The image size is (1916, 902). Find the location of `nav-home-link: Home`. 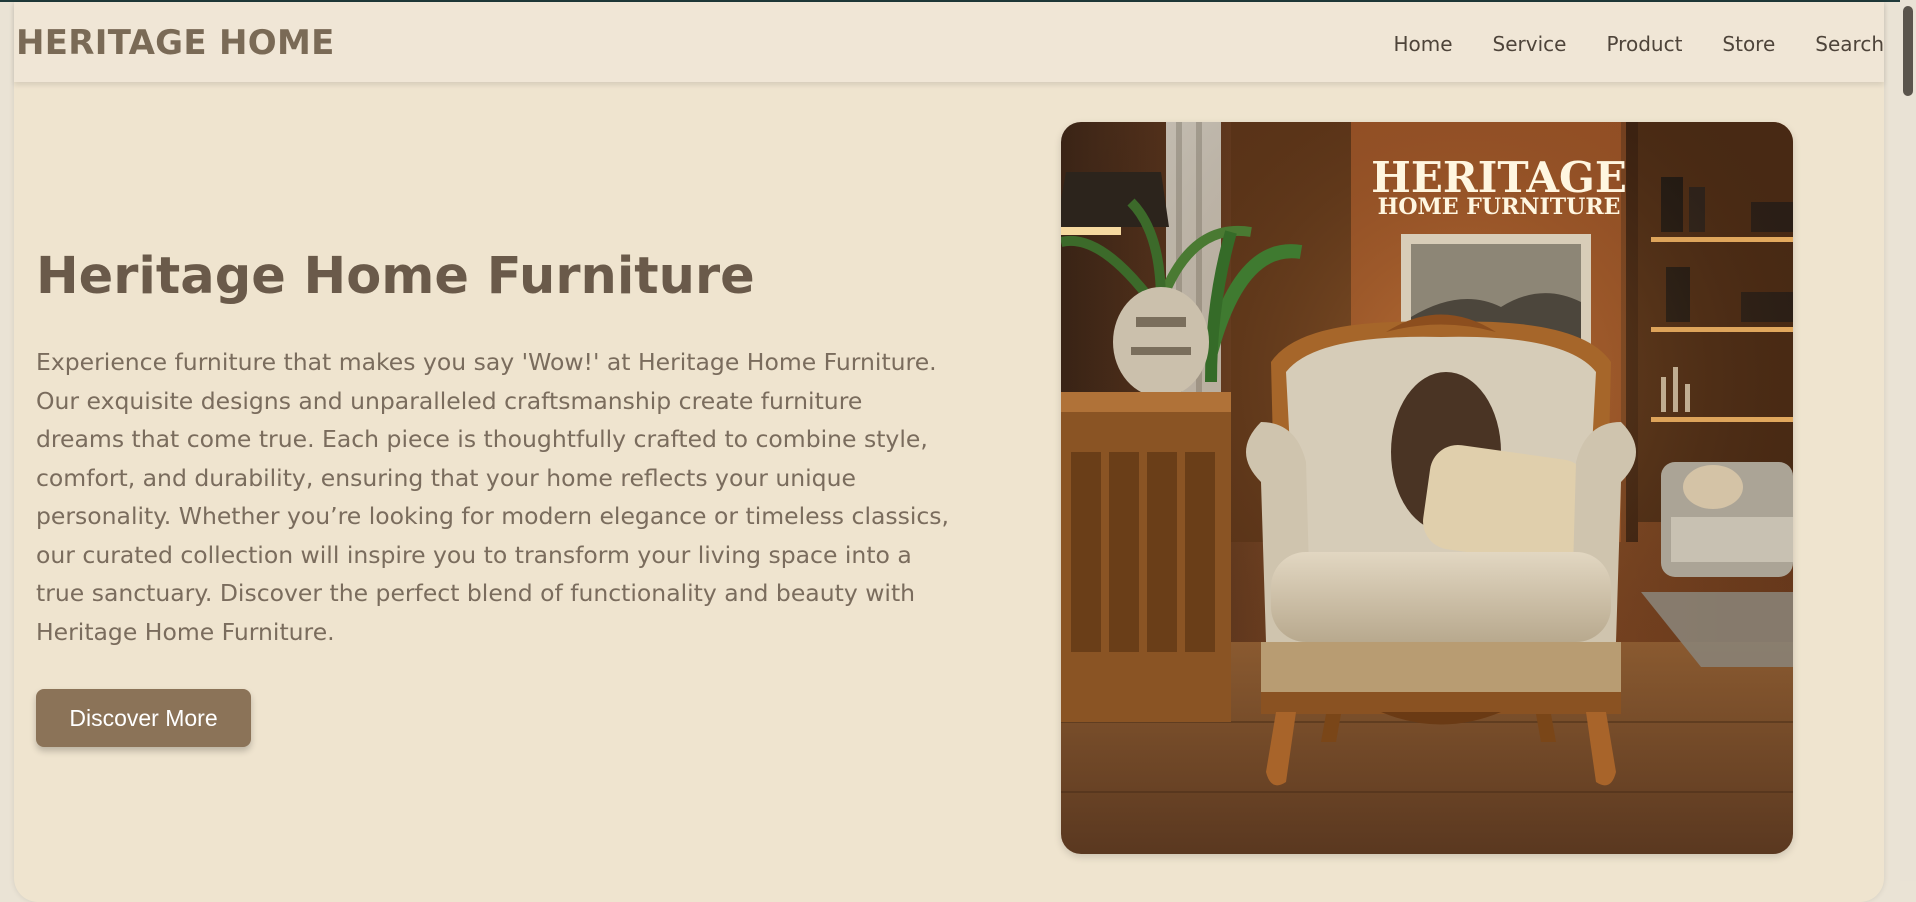

nav-home-link: Home is located at coordinates (1422, 44).